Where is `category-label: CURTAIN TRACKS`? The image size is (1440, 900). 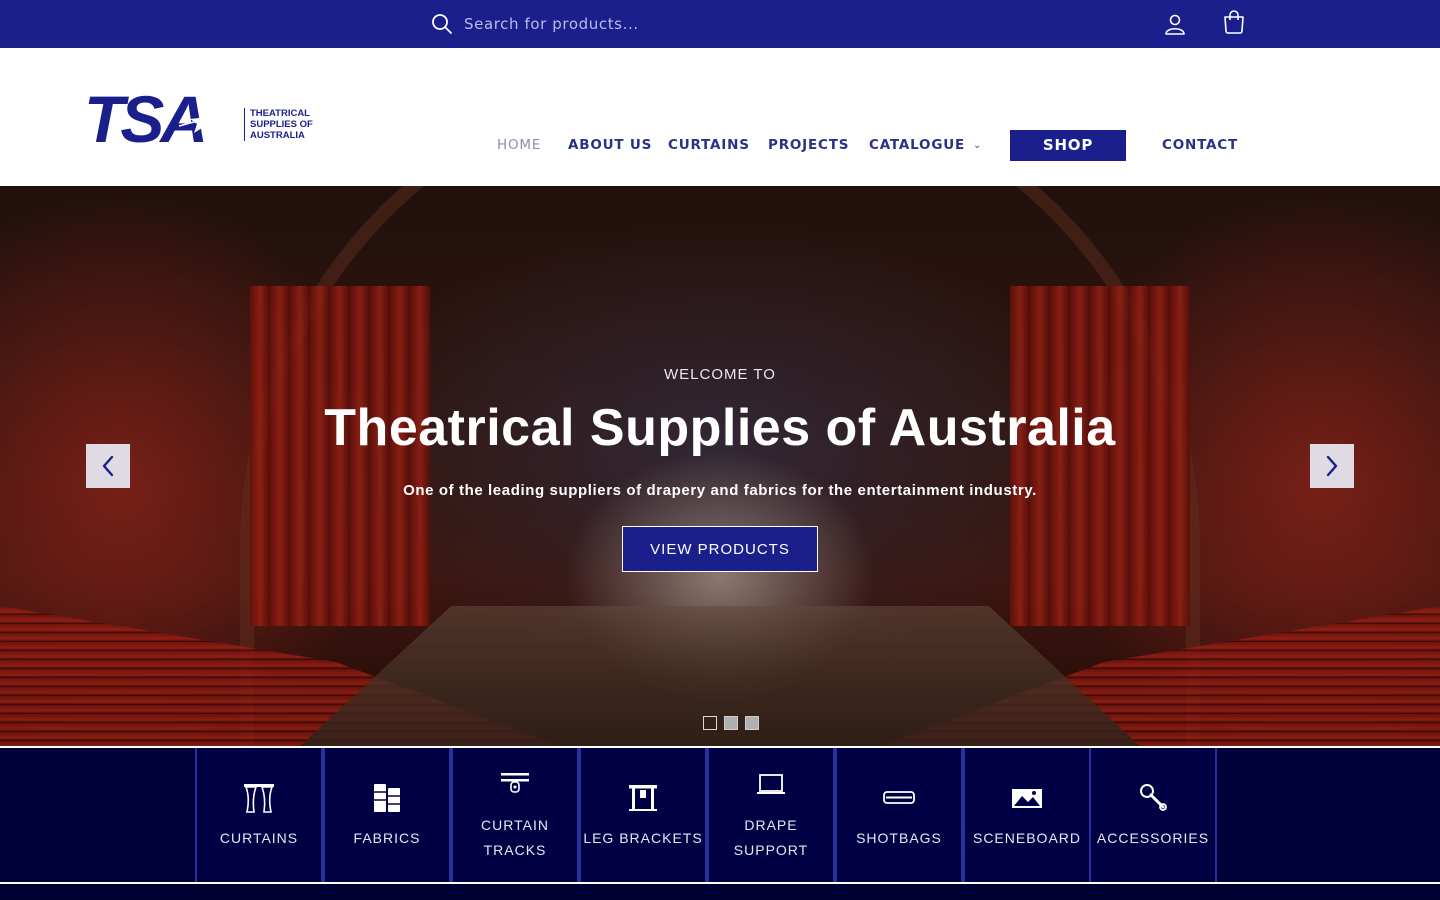
category-label: CURTAIN TRACKS is located at coordinates (515, 837).